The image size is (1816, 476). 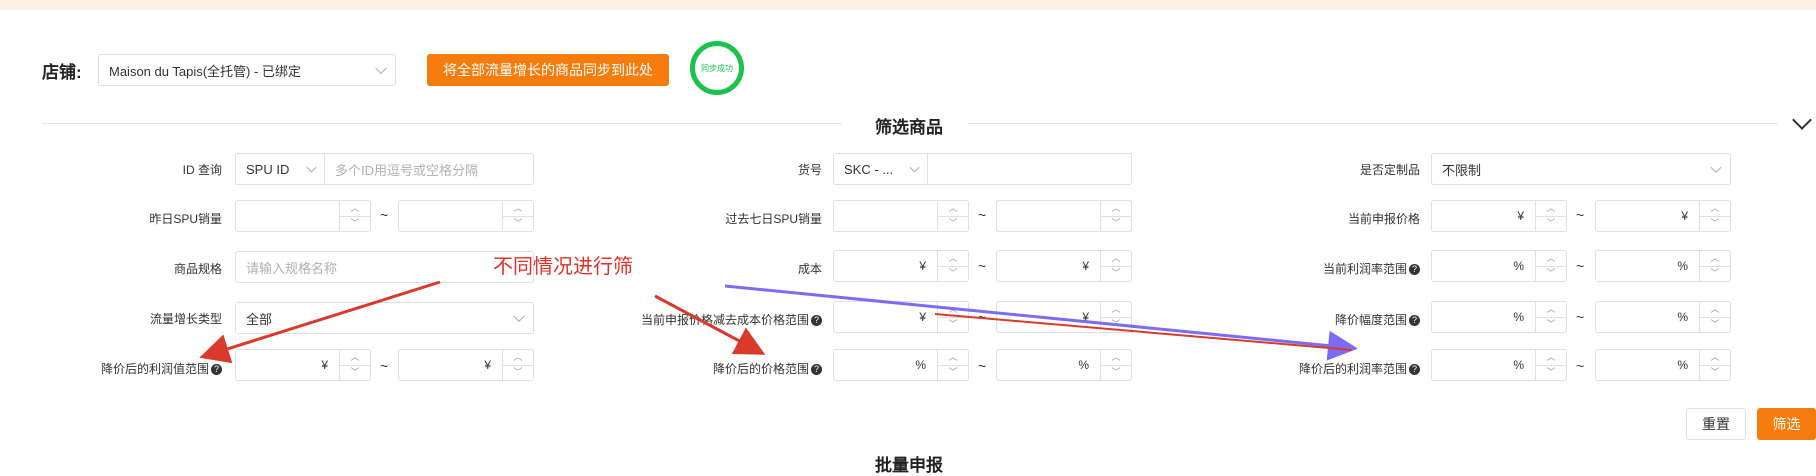 I want to click on id-type-select: SPU ID, so click(x=280, y=169).